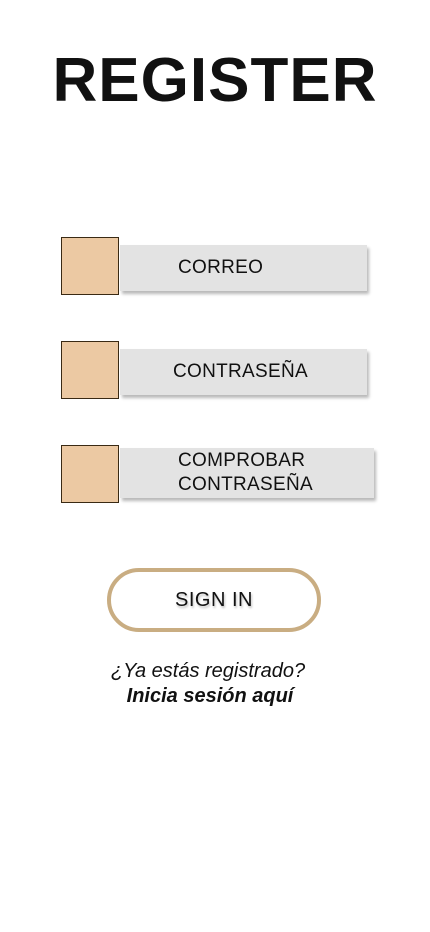  What do you see at coordinates (90, 266) in the screenshot?
I see `email-square-icon` at bounding box center [90, 266].